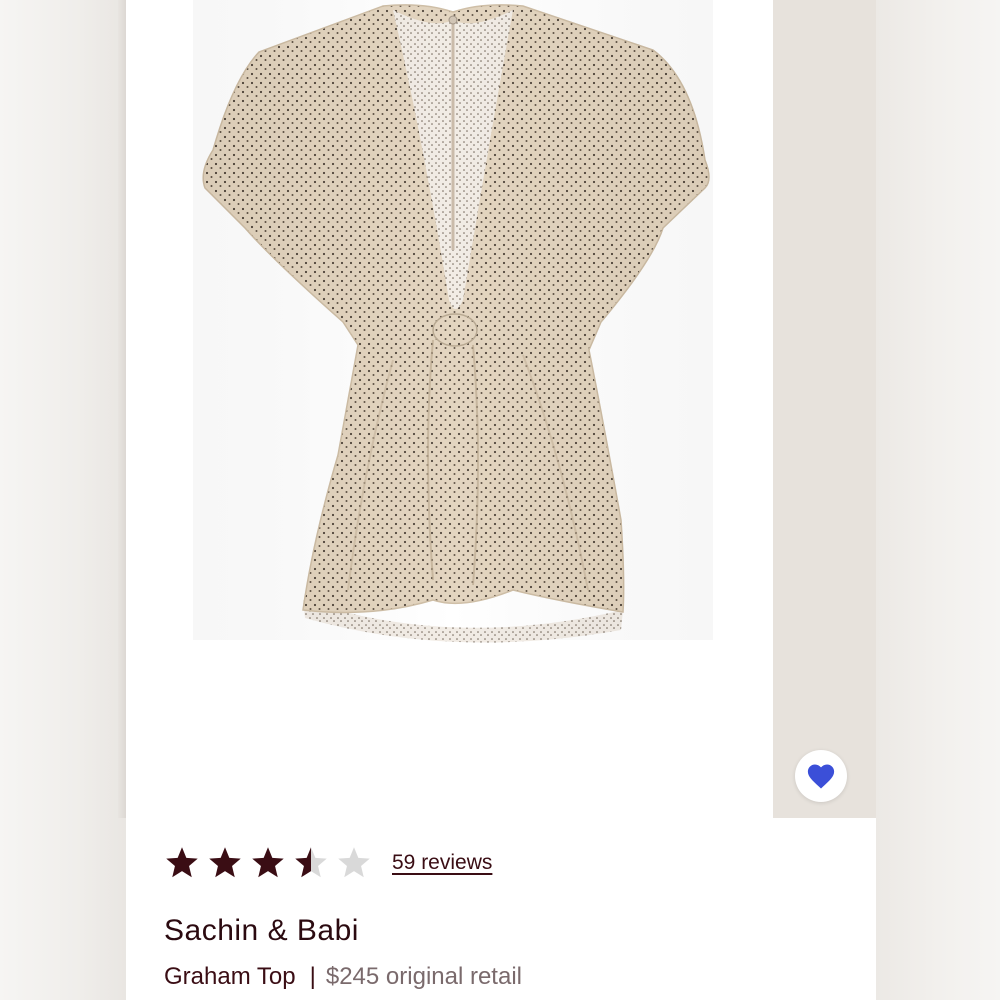 The image size is (1000, 1000). Describe the element at coordinates (423, 976) in the screenshot. I see `price-text: $245 original retail` at that location.